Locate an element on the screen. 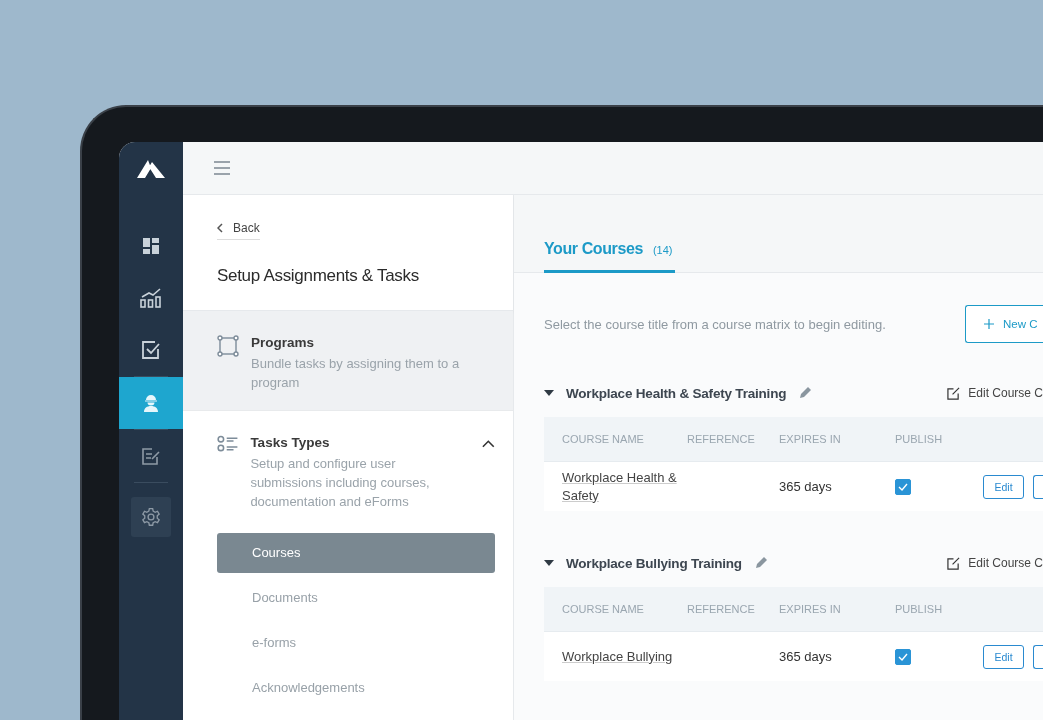  panel-title: Setup Assignments & Tasks is located at coordinates (318, 276).